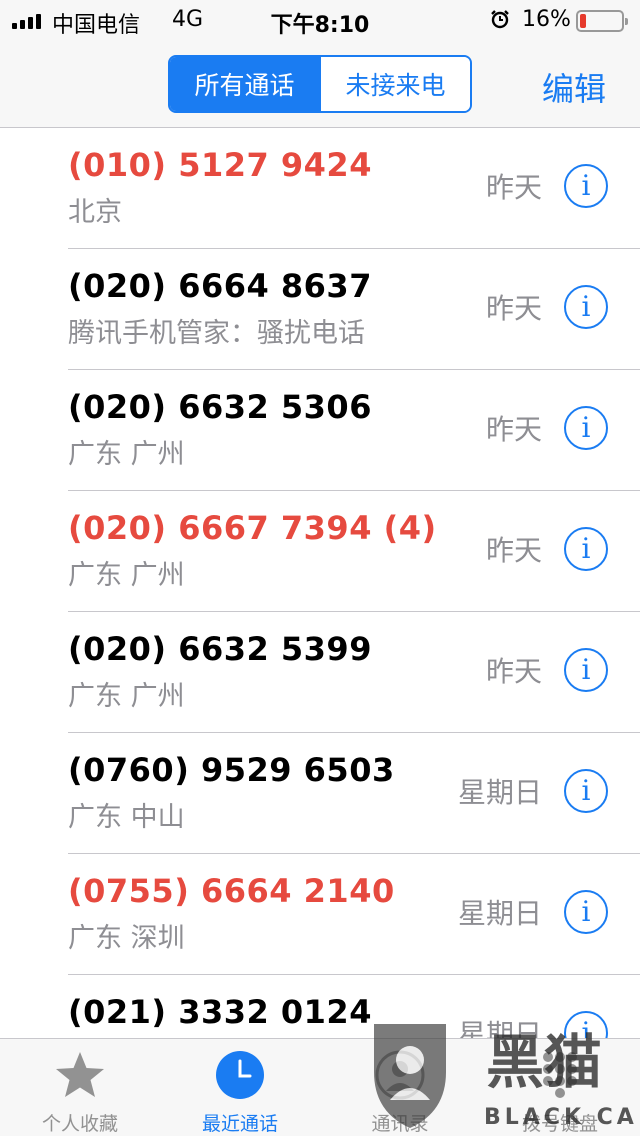 This screenshot has height=1136, width=640. Describe the element at coordinates (240, 1075) in the screenshot. I see `clock-icon` at that location.